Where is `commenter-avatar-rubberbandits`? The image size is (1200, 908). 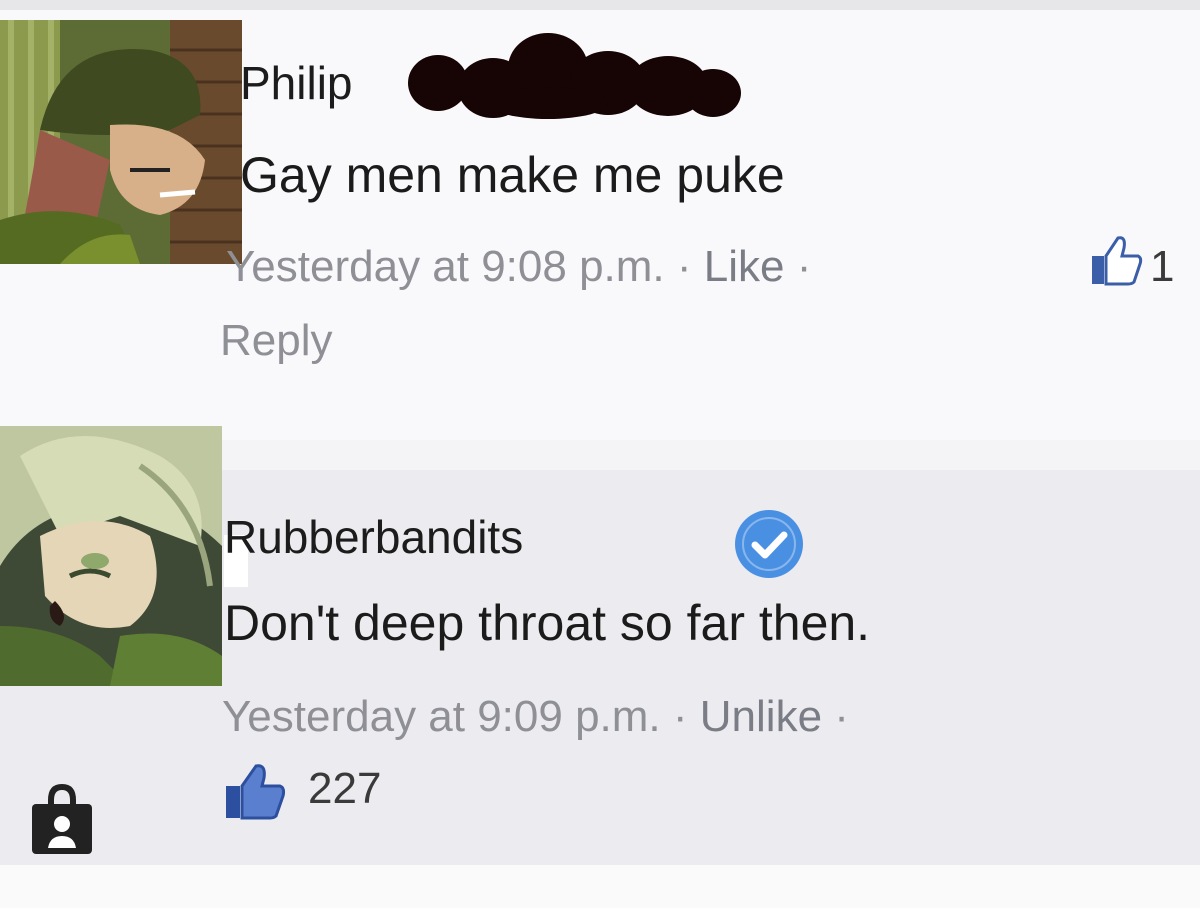 commenter-avatar-rubberbandits is located at coordinates (111, 556).